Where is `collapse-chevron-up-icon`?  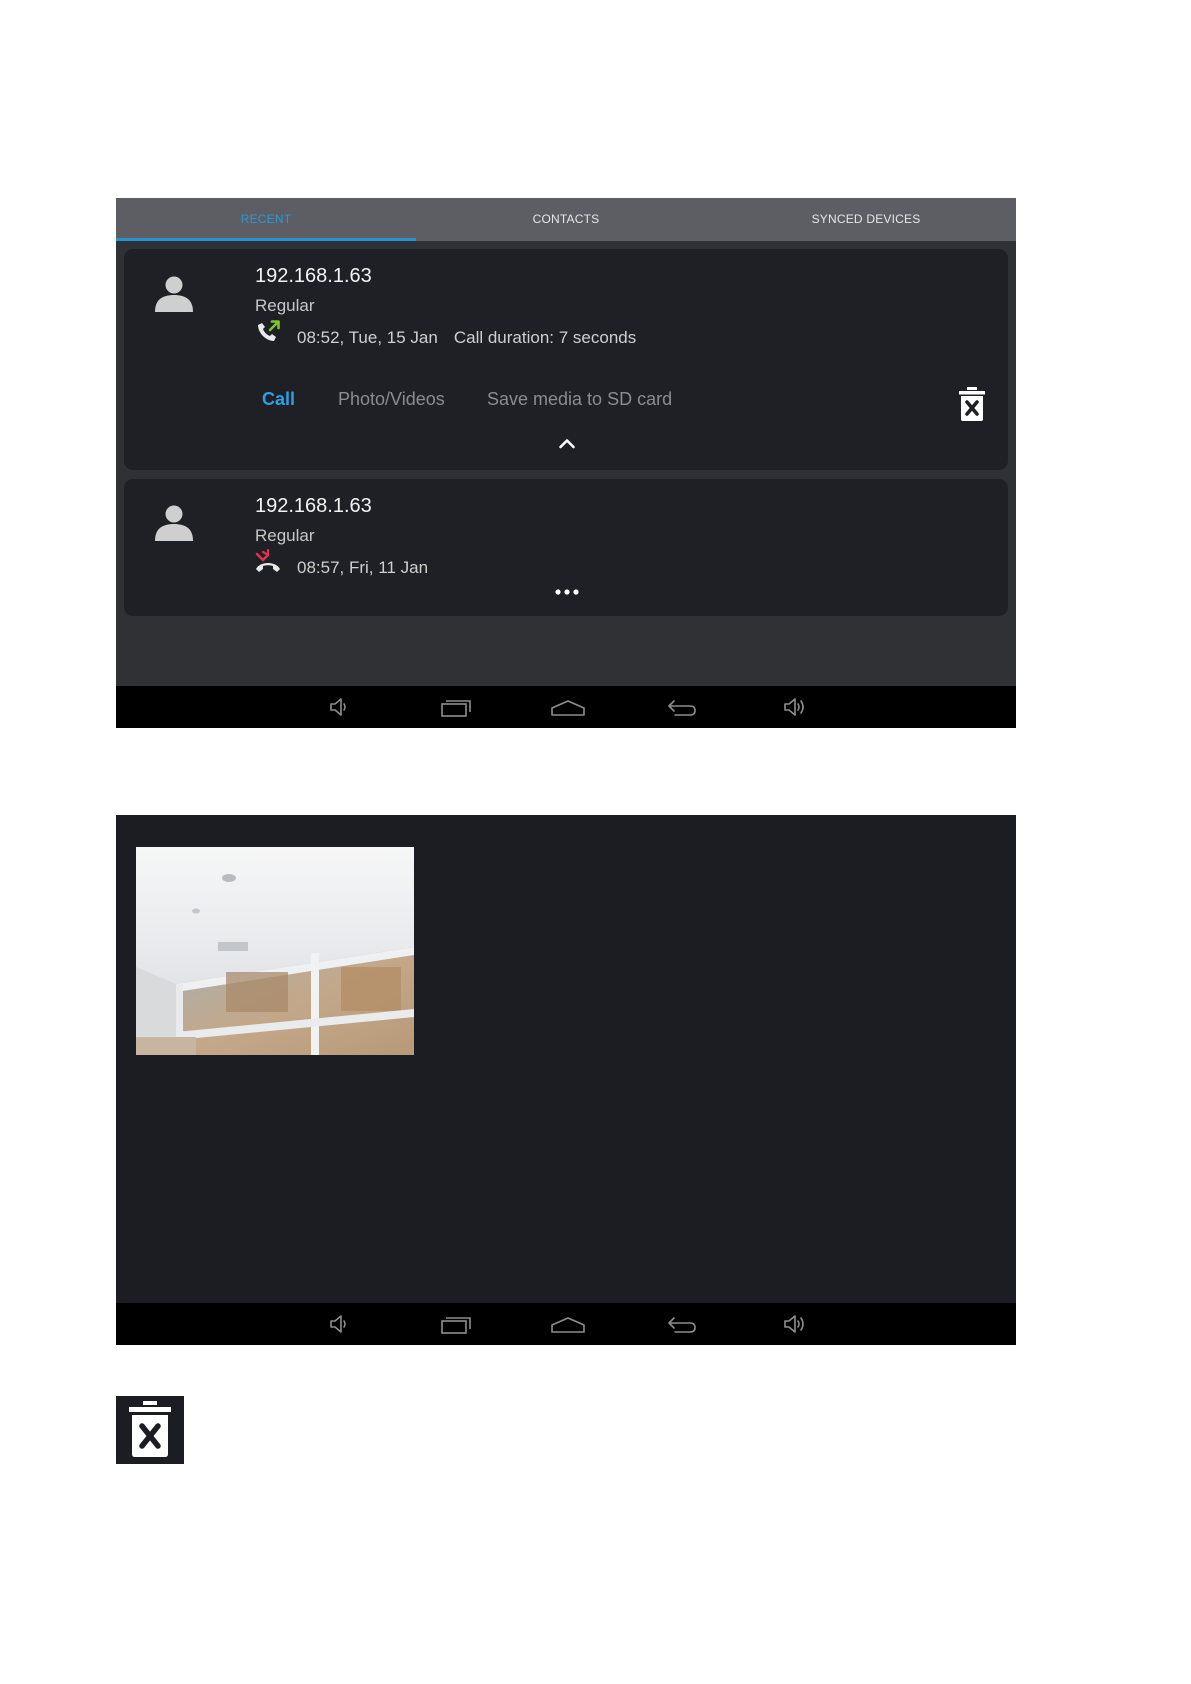
collapse-chevron-up-icon is located at coordinates (567, 443).